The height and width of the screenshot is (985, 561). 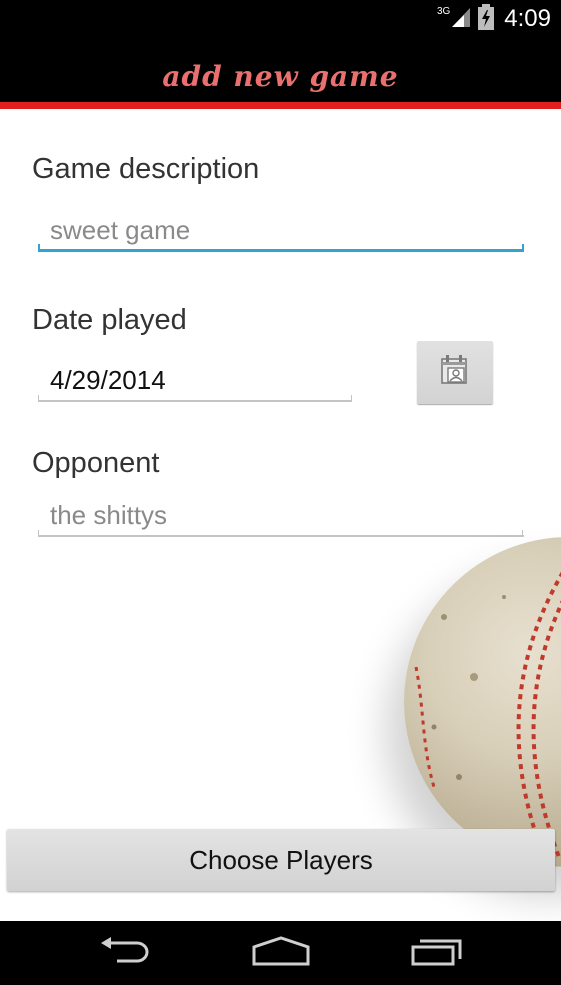 What do you see at coordinates (281, 860) in the screenshot?
I see `choose-players-button: Choose Players` at bounding box center [281, 860].